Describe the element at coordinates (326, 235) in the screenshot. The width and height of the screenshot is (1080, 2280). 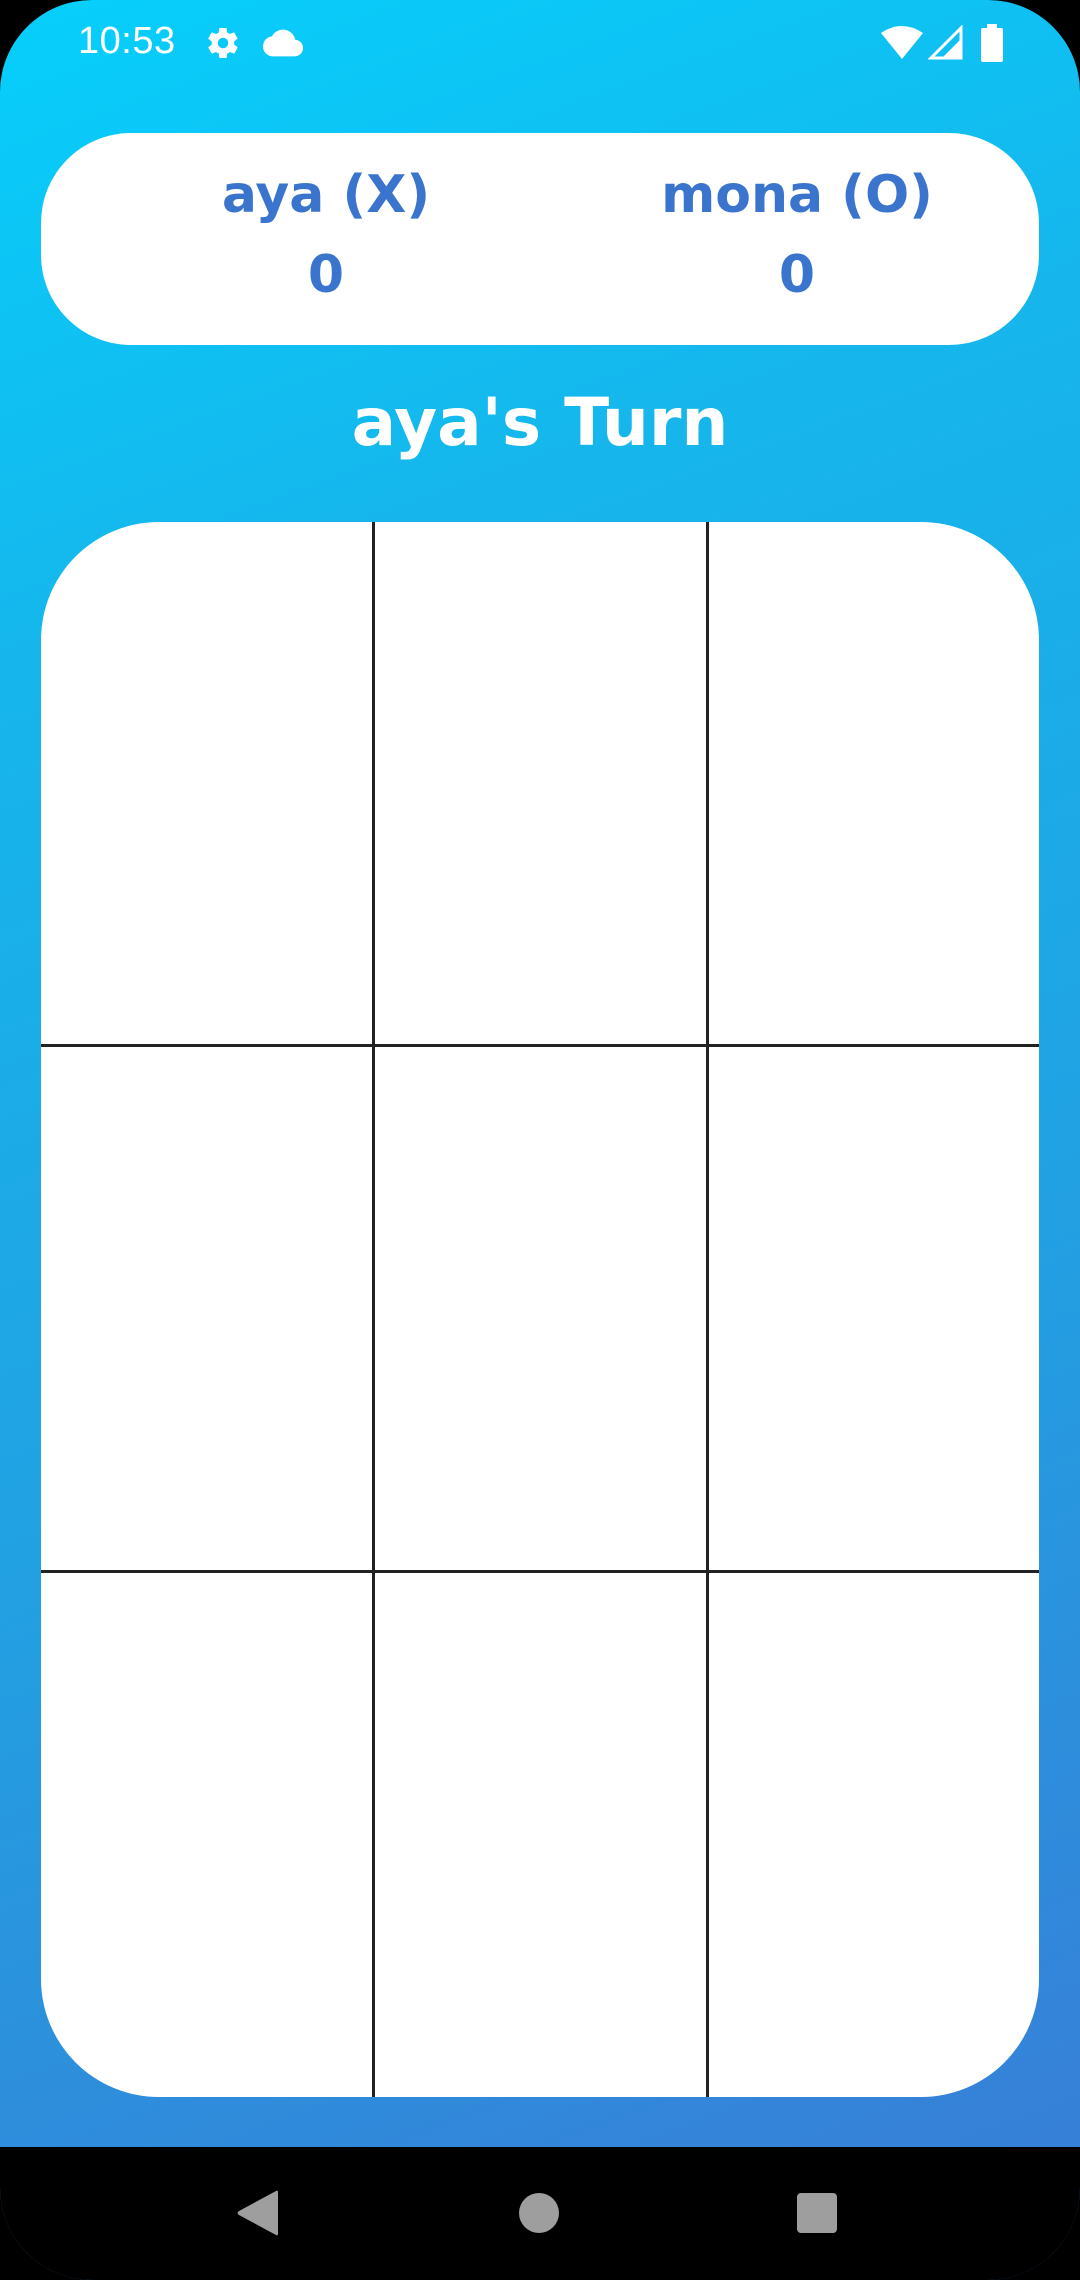
I see `player-x-score-card: aya (X) 0` at that location.